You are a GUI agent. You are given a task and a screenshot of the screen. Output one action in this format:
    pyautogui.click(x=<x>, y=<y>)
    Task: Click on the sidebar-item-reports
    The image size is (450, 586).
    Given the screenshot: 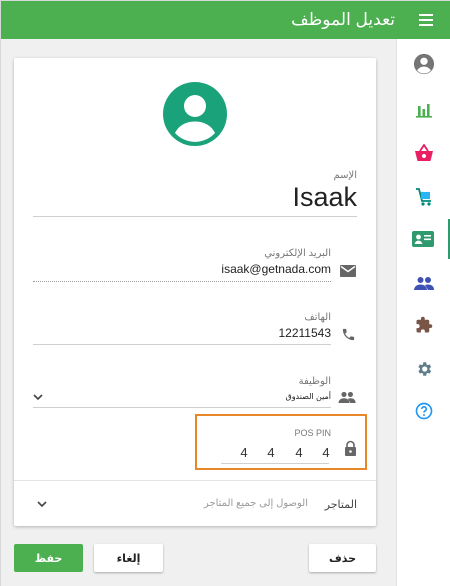 What is the action you would take?
    pyautogui.click(x=423, y=109)
    